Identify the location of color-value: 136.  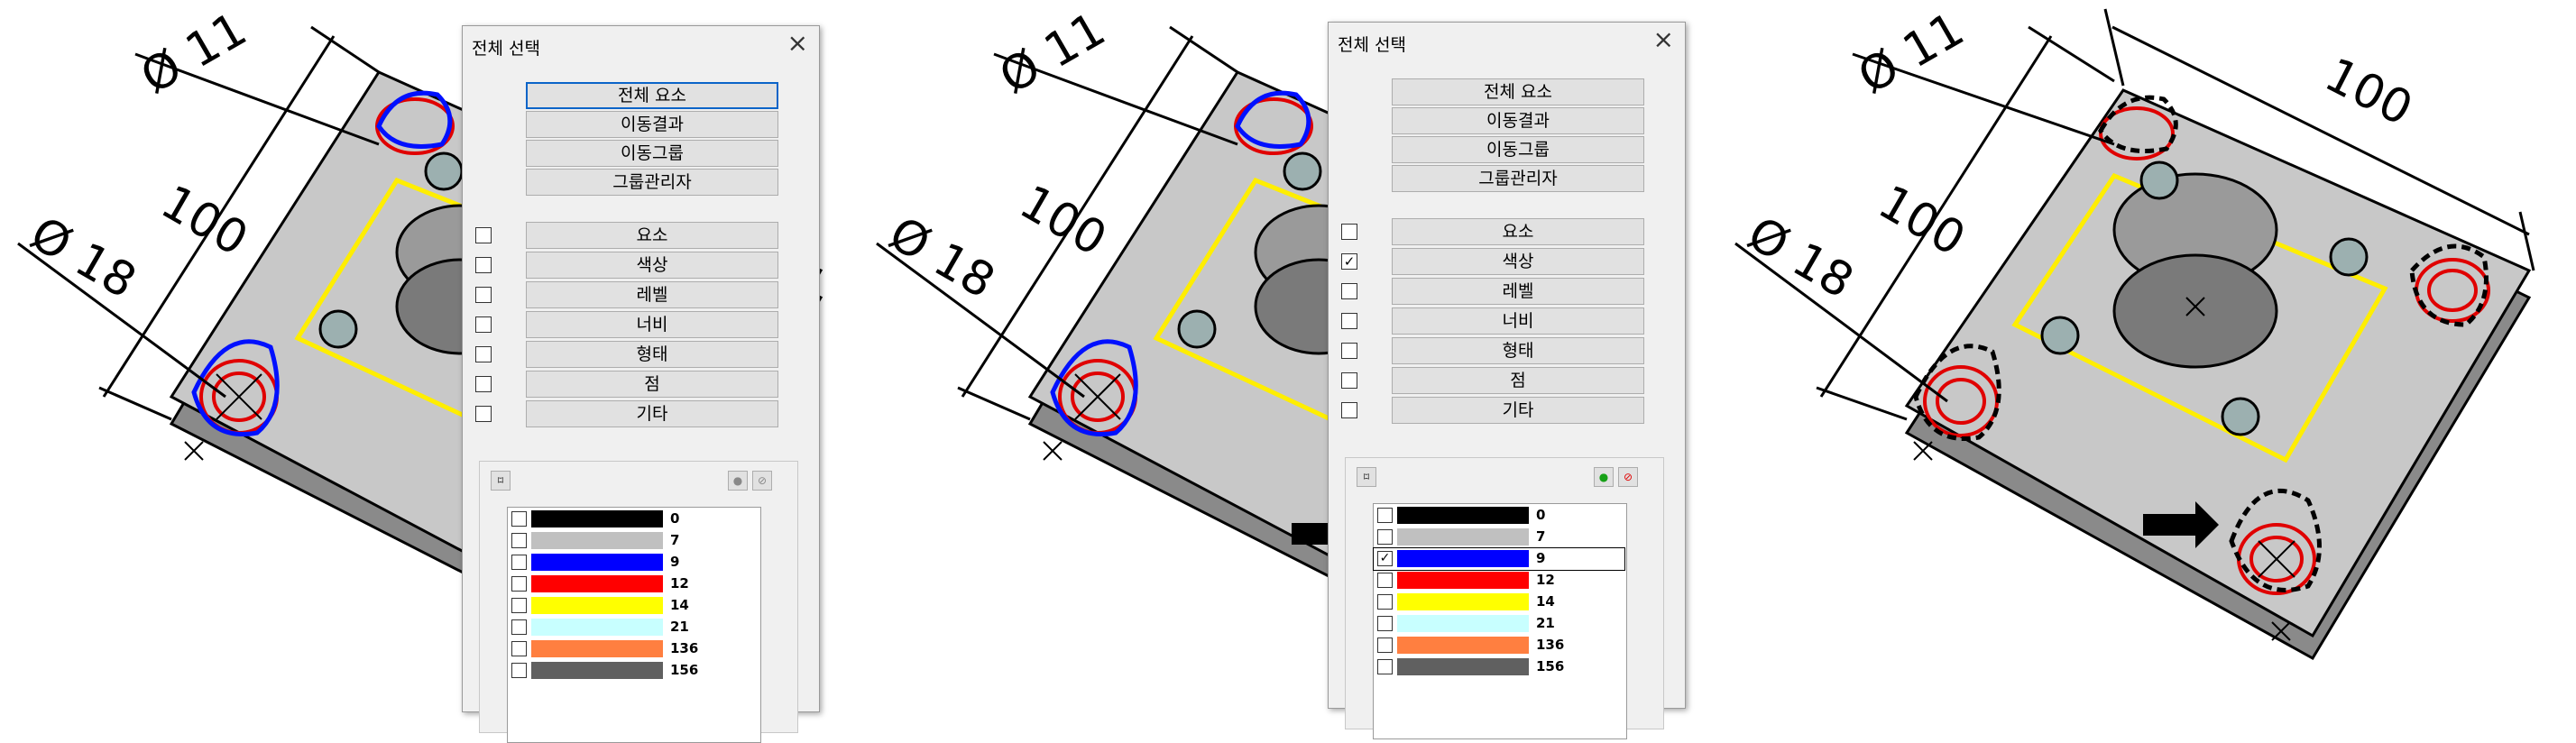
(1550, 645).